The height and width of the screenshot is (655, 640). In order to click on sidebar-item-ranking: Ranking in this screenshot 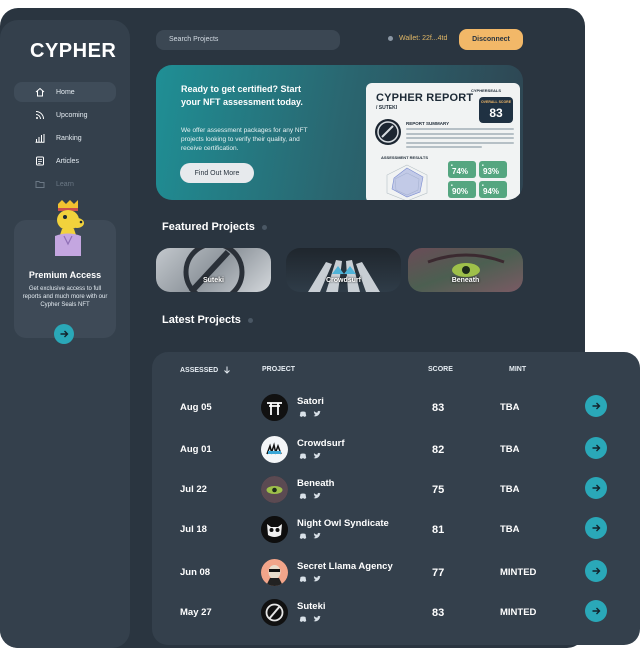, I will do `click(65, 138)`.